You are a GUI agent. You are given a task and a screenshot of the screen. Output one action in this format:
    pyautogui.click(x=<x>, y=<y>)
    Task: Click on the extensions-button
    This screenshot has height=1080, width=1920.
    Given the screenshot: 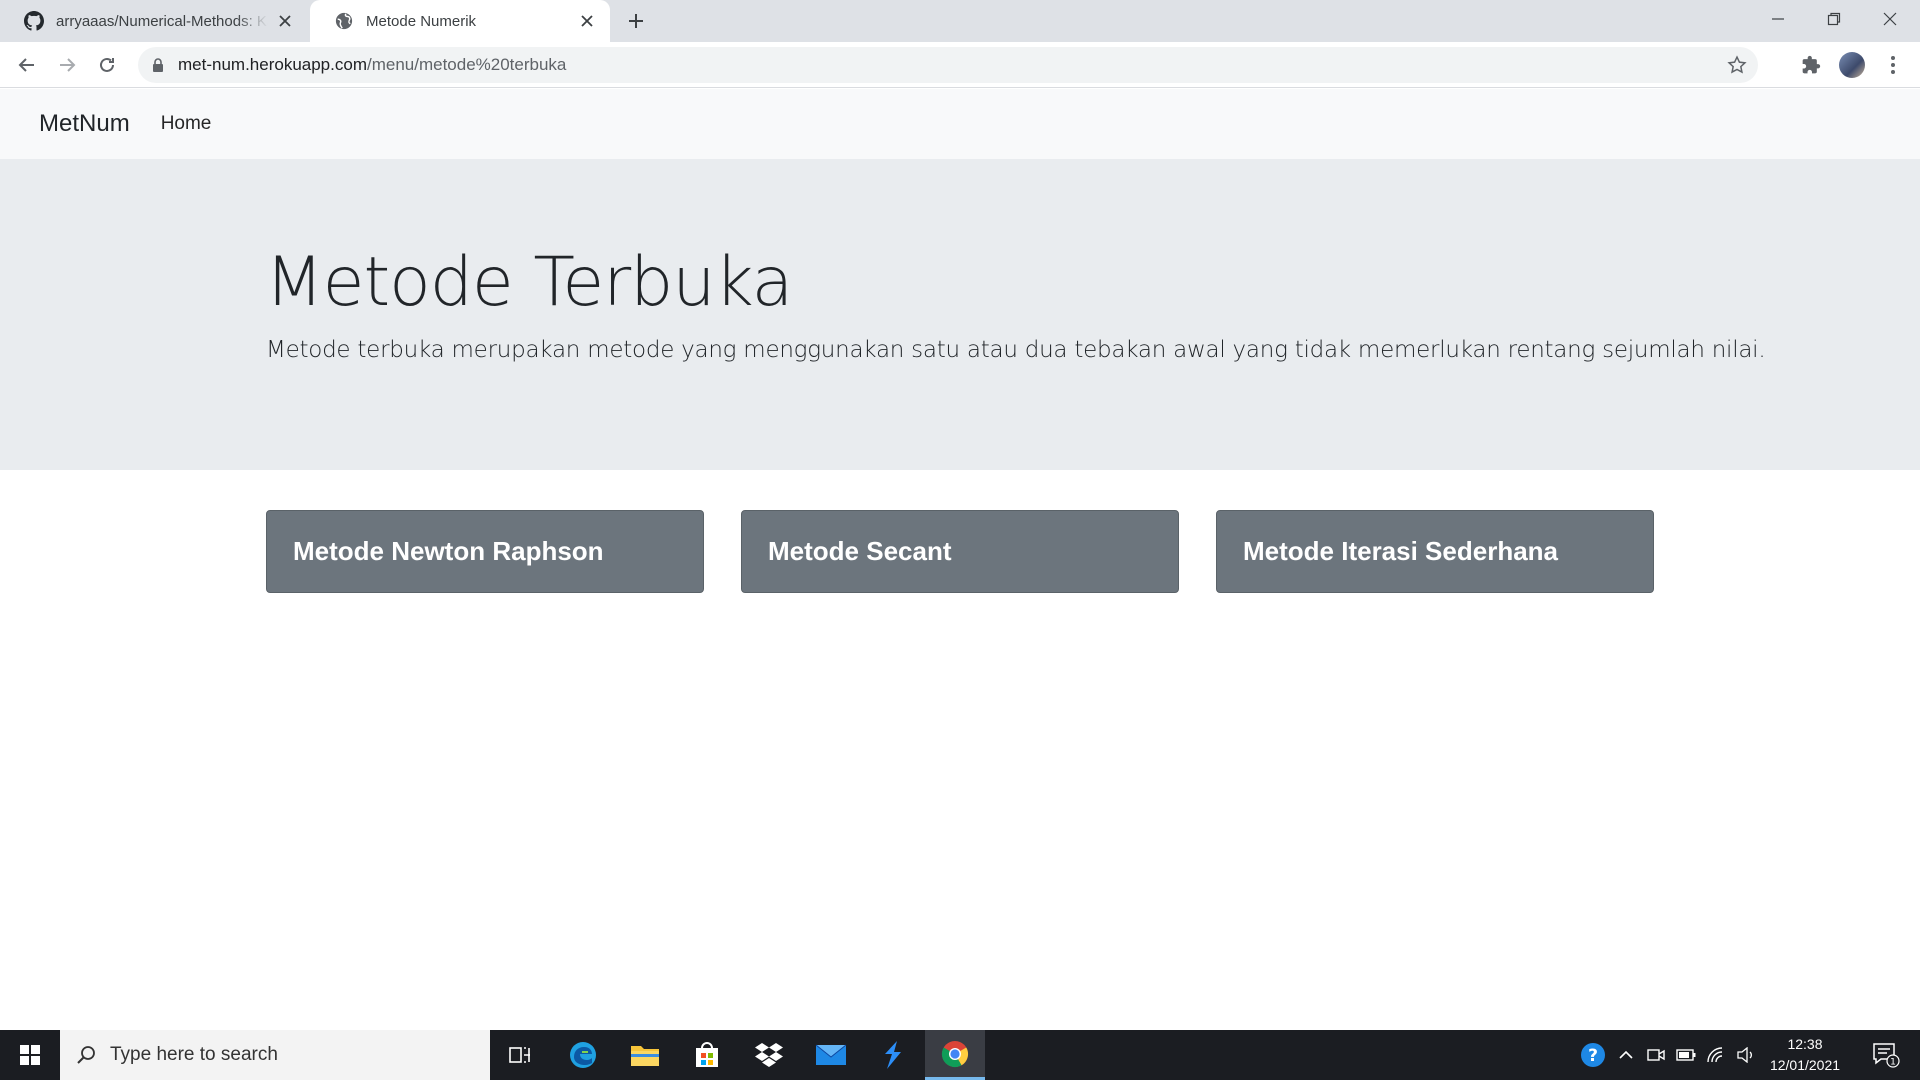 What is the action you would take?
    pyautogui.click(x=1811, y=65)
    